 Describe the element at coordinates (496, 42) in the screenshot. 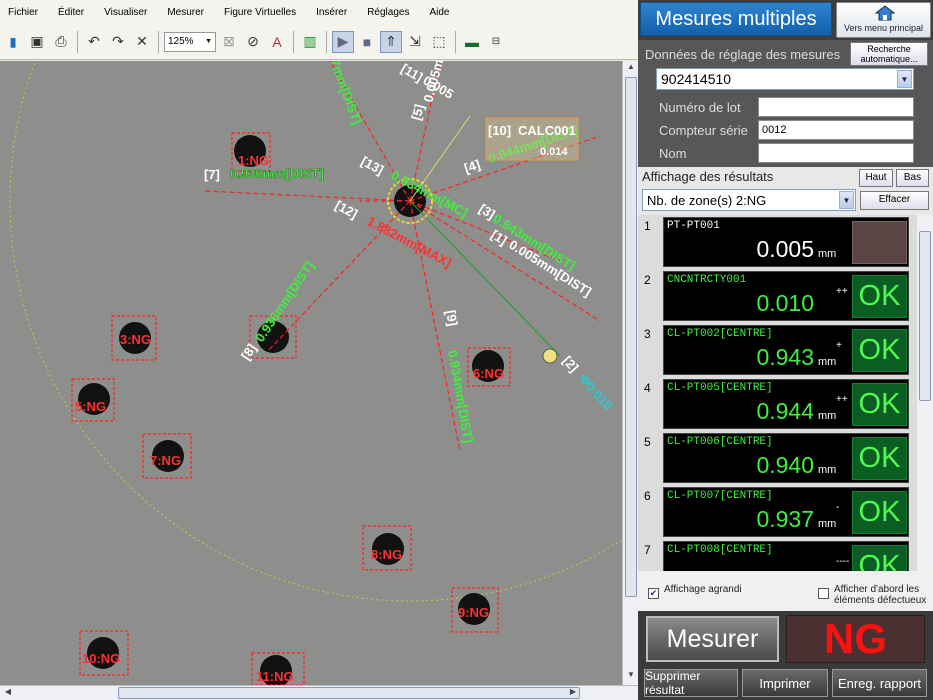

I see `scale-icon: ⊟` at that location.